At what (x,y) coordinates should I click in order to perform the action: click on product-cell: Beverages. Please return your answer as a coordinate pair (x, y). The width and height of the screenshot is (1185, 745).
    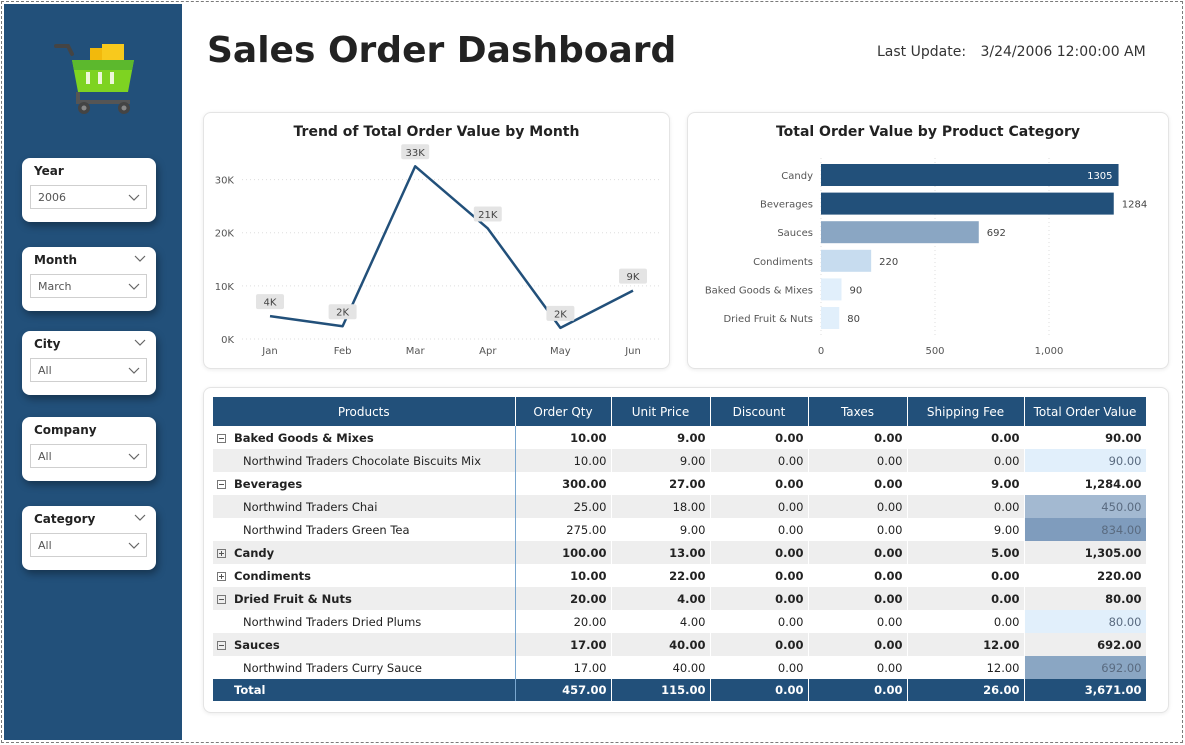
    Looking at the image, I should click on (364, 483).